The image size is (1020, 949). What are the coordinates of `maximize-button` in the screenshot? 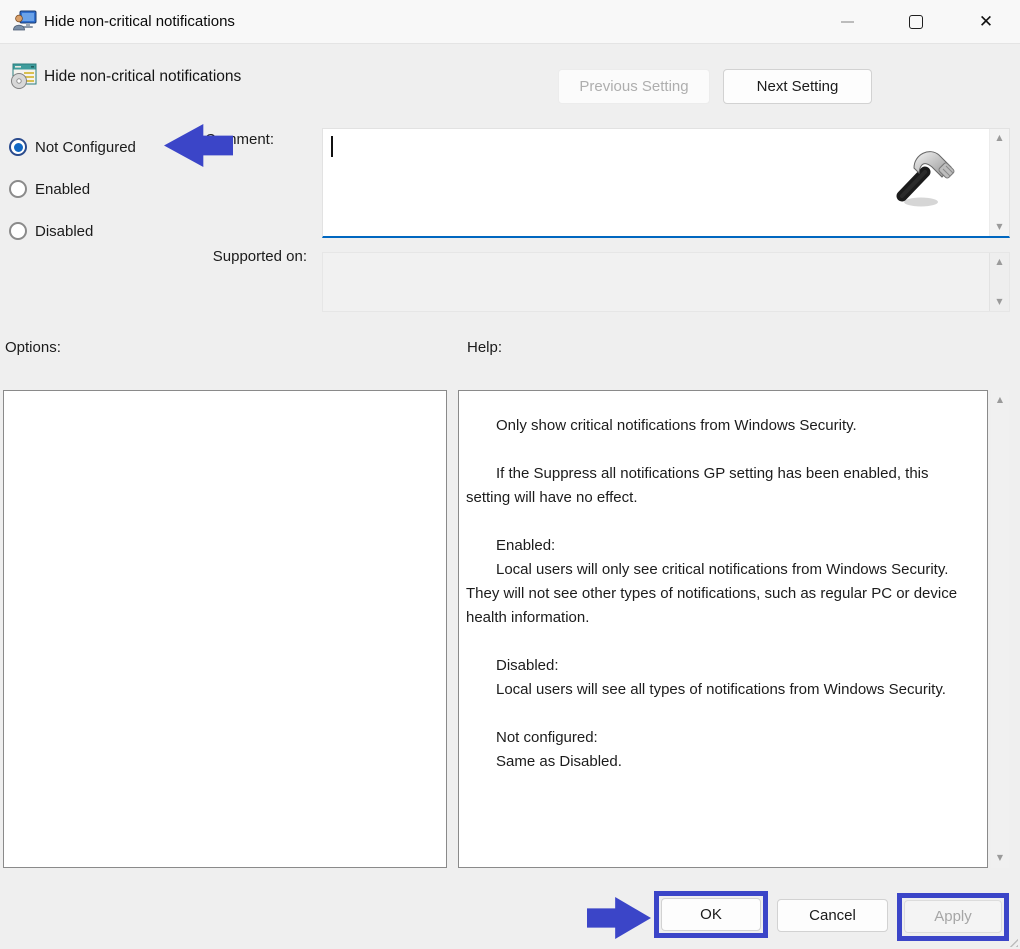 It's located at (916, 22).